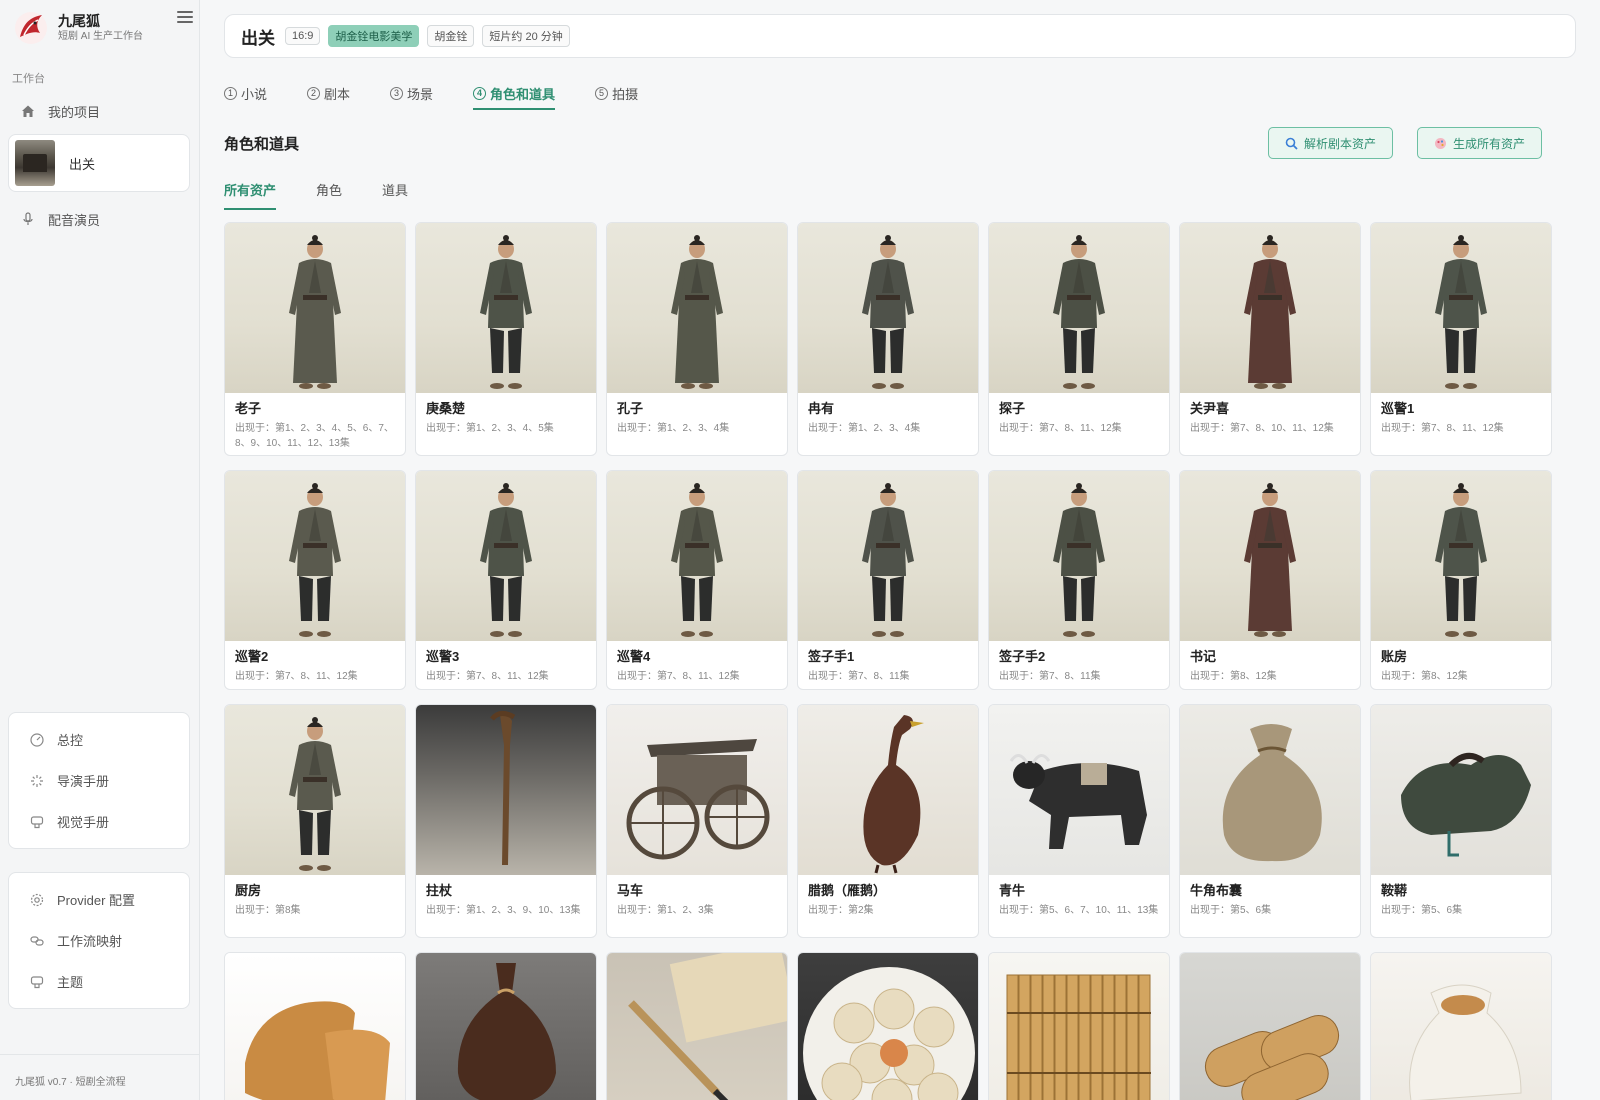 The height and width of the screenshot is (1100, 1600). I want to click on project-card-current: 出关, so click(99, 163).